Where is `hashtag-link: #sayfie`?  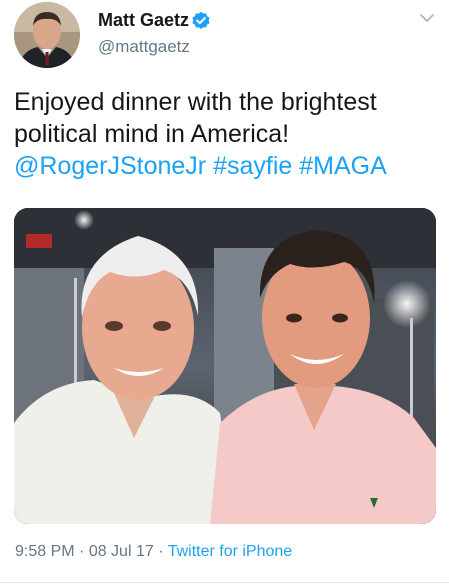 hashtag-link: #sayfie is located at coordinates (252, 166).